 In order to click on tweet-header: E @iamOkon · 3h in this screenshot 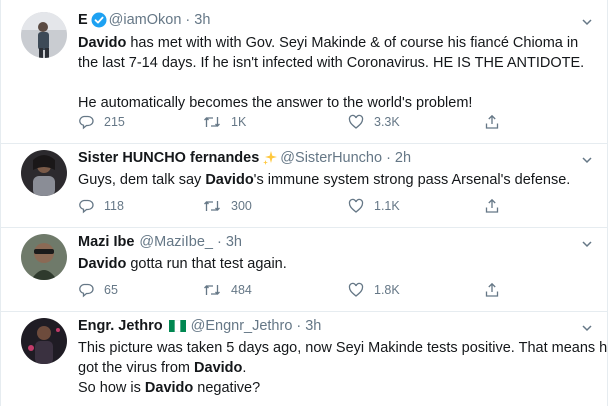, I will do `click(144, 20)`.